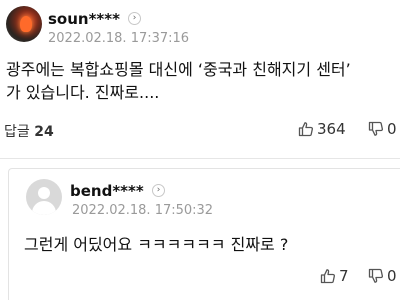  I want to click on comment-text-line: 광주에는 복합쇼핑몰 대신에 ‘중국과 친해지기 센터’, so click(178, 69).